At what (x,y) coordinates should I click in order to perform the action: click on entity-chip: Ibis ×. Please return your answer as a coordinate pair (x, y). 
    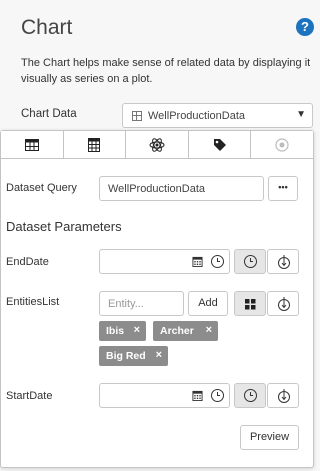
    Looking at the image, I should click on (122, 331).